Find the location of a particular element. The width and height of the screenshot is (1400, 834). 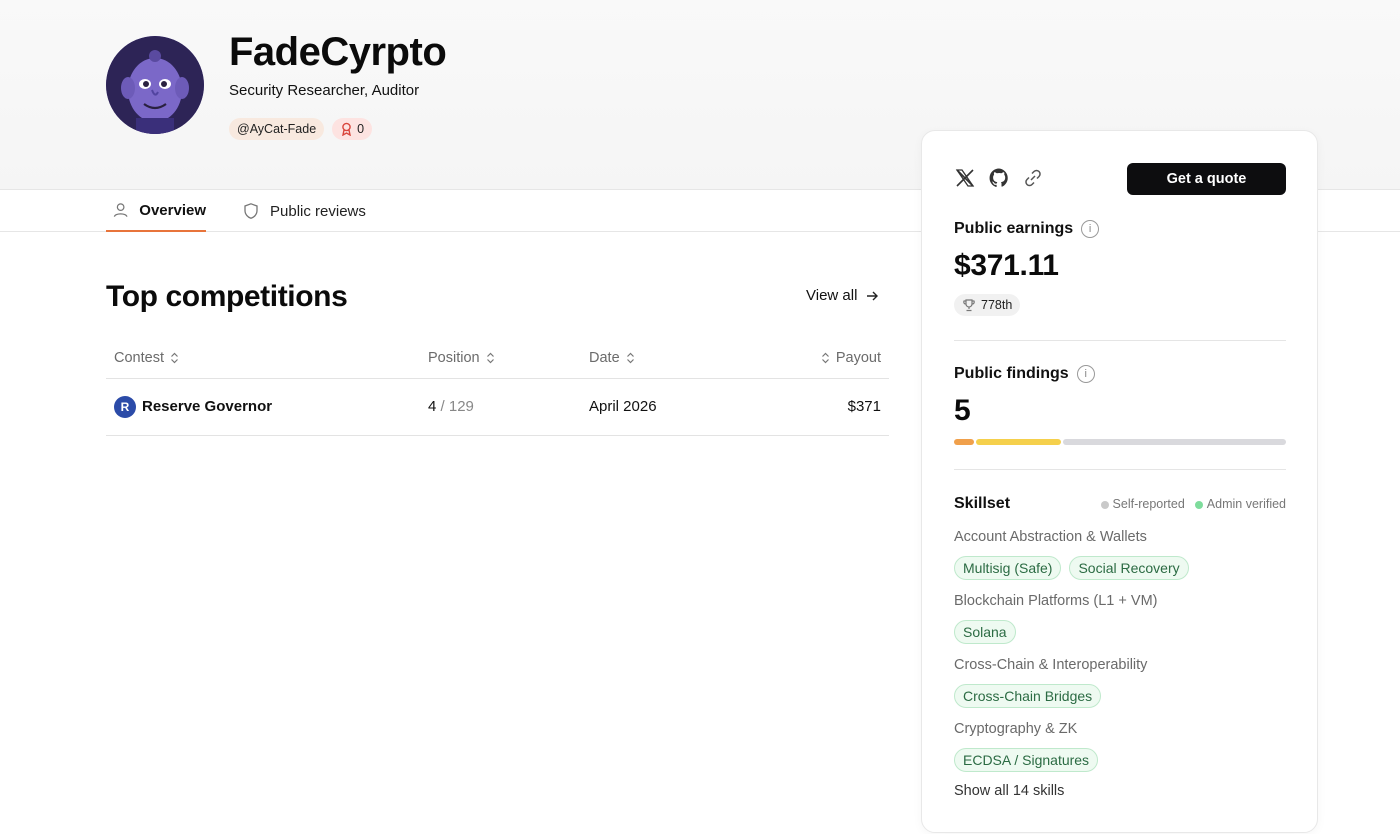

skill-chips: Cross-Chain Bridges is located at coordinates (1028, 696).